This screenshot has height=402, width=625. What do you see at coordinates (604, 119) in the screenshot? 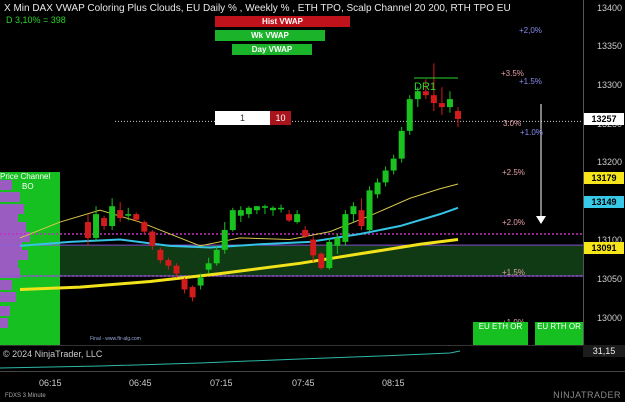
I see `last-price-tag: 13257` at bounding box center [604, 119].